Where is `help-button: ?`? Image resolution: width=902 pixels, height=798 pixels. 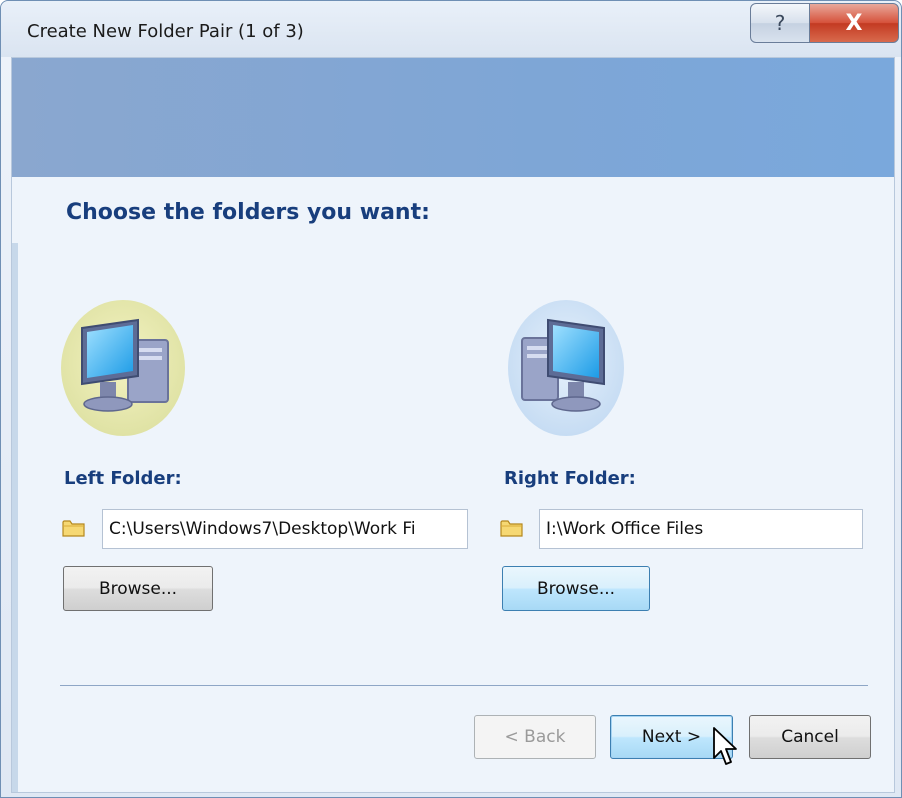 help-button: ? is located at coordinates (780, 23).